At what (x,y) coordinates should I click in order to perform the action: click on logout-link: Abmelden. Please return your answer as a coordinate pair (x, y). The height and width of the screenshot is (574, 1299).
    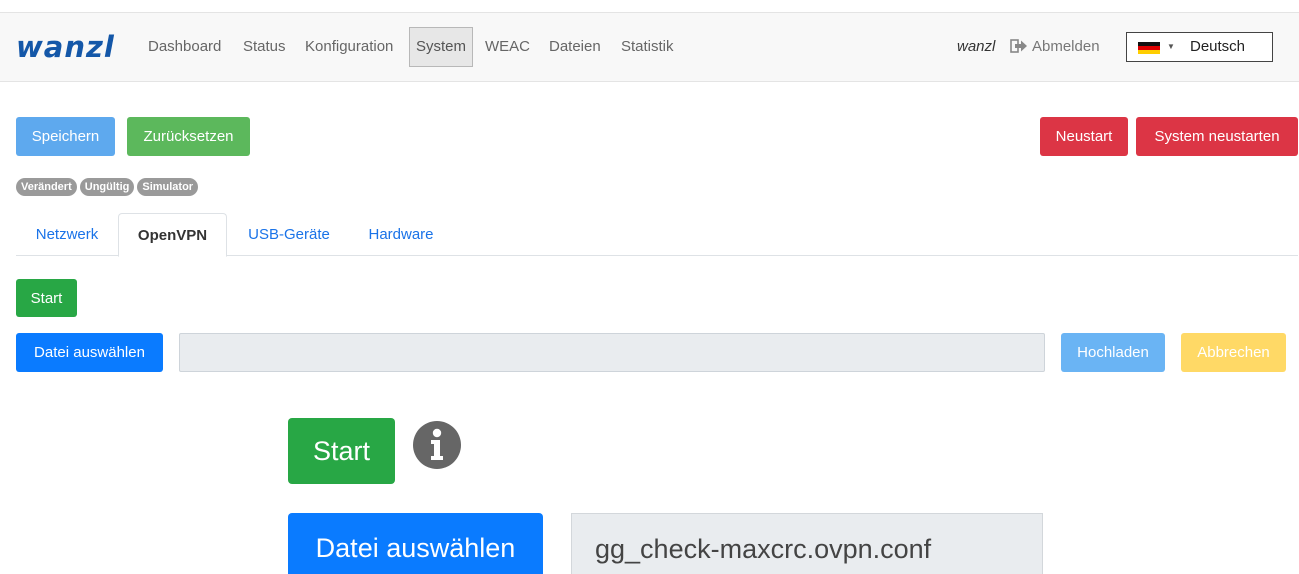
    Looking at the image, I should click on (1055, 47).